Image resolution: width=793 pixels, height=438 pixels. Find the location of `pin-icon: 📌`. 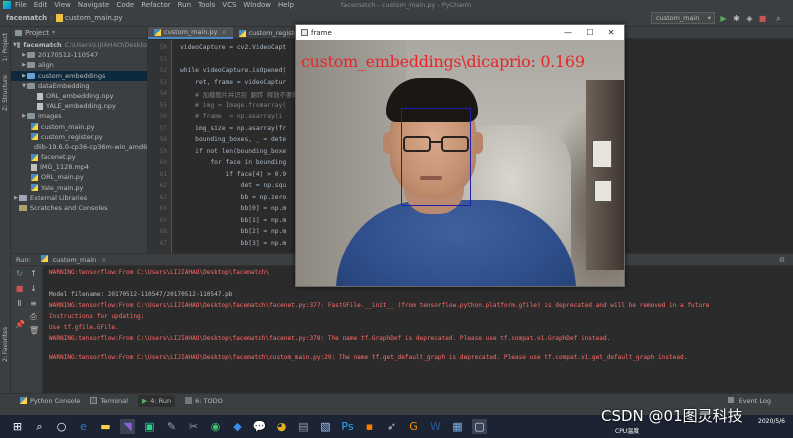

pin-icon: 📌 is located at coordinates (20, 324).